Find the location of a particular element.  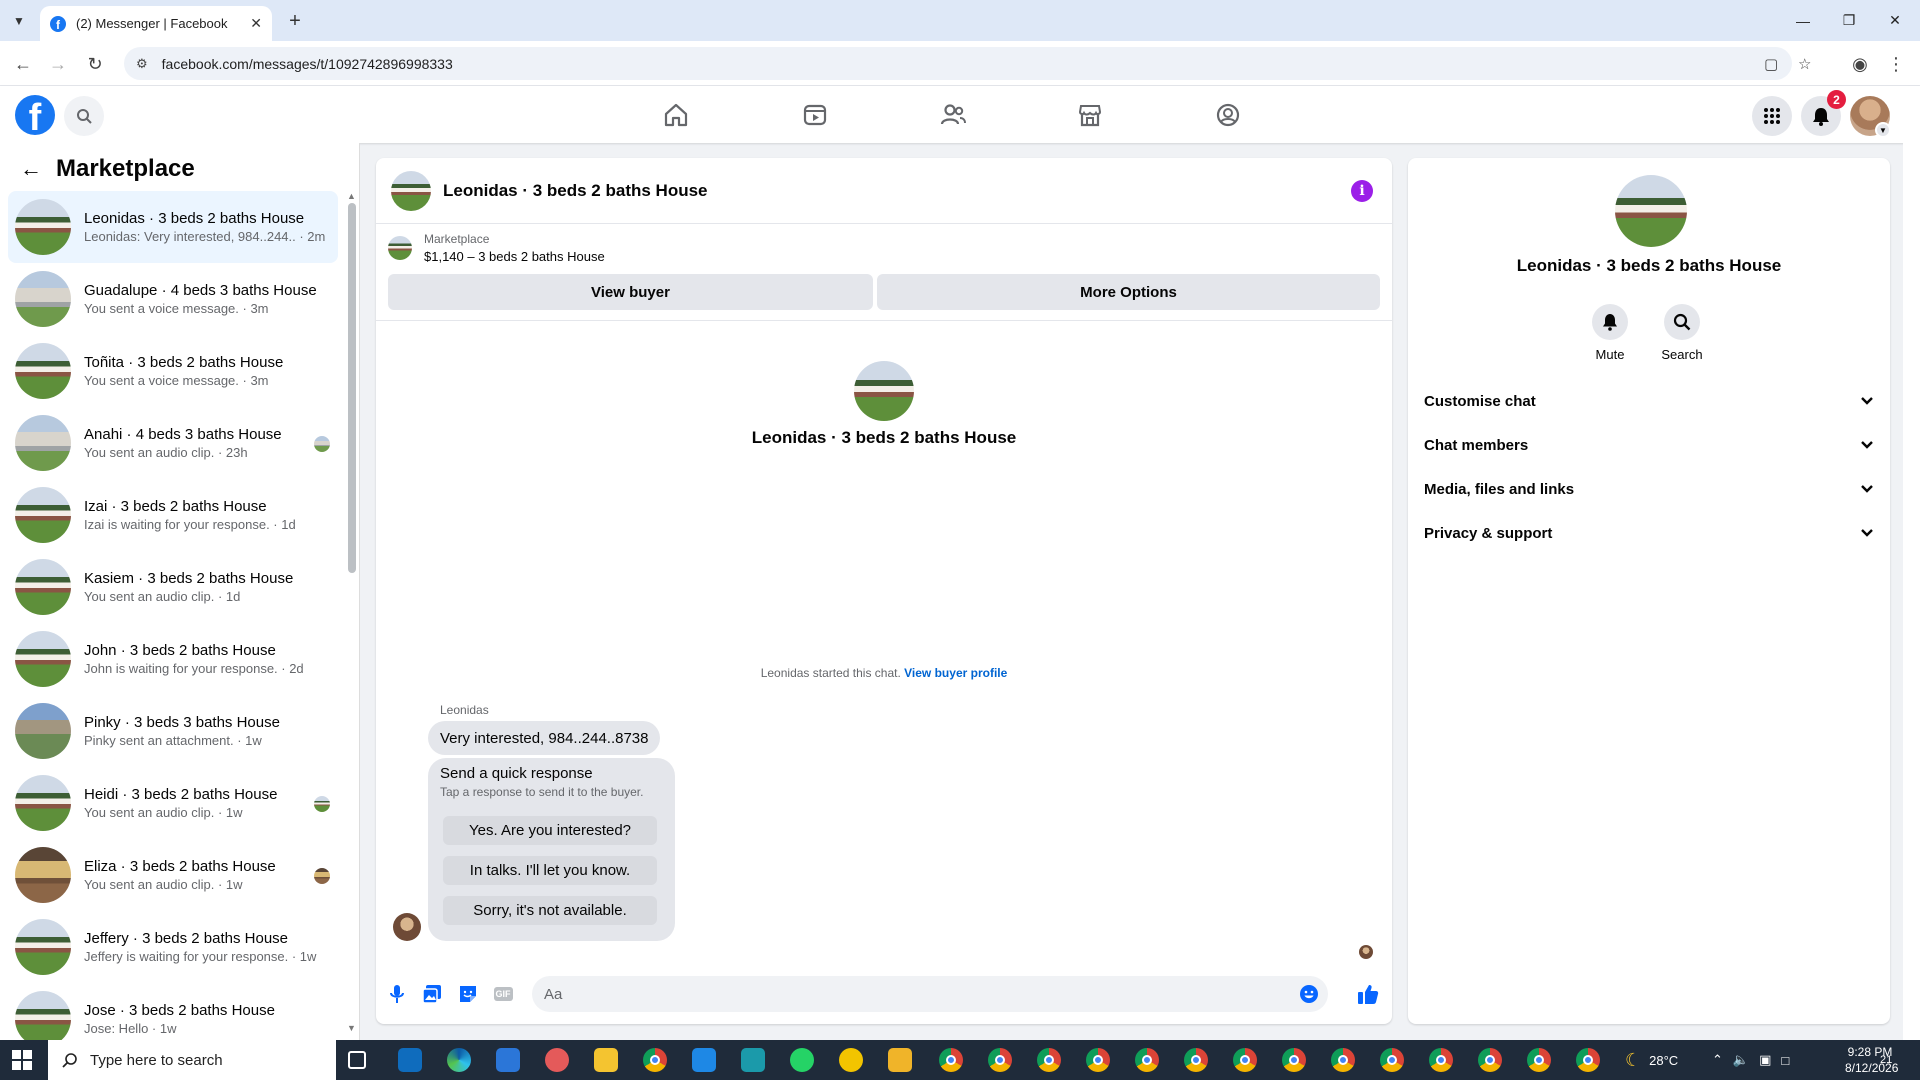

chat-avatar is located at coordinates (411, 190).